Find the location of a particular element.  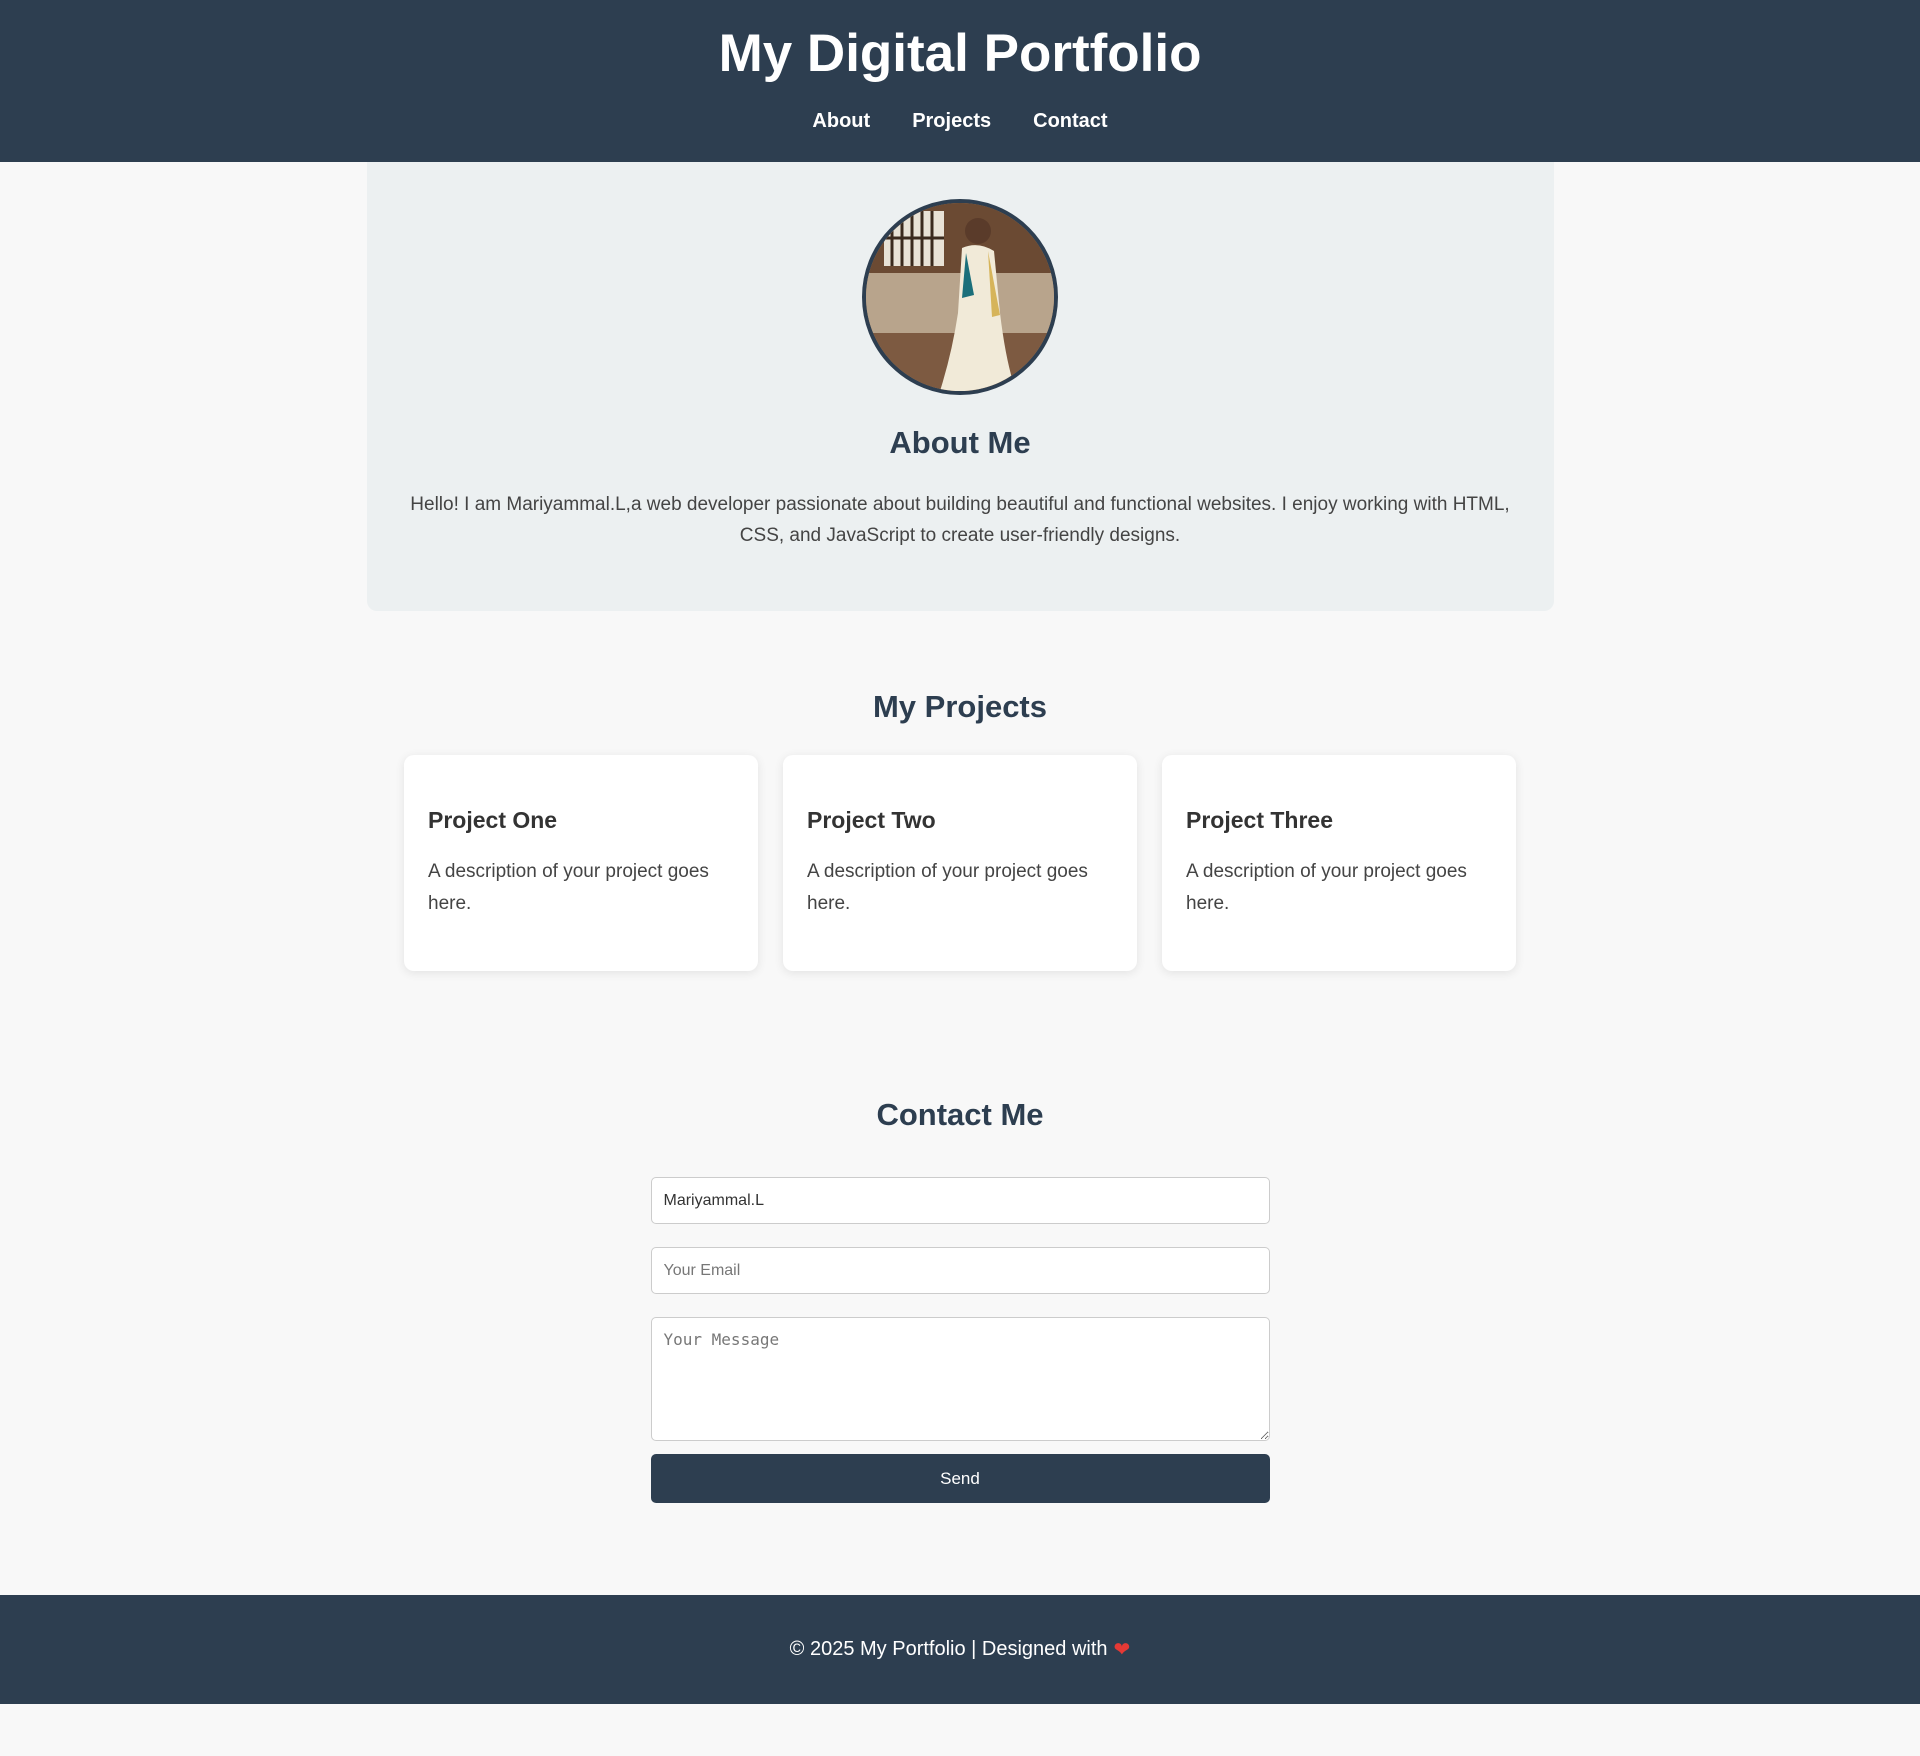

projects-heading: My Projects is located at coordinates (959, 706).